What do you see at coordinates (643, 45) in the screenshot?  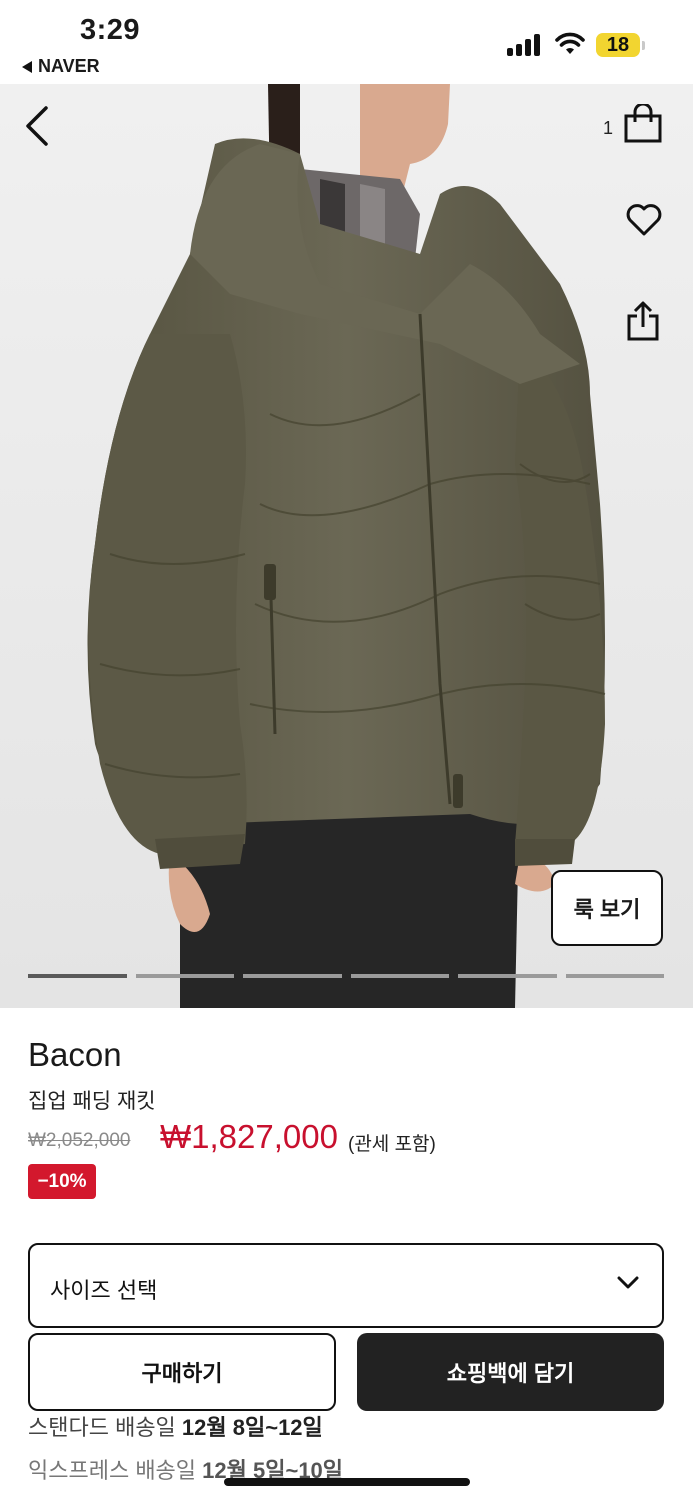 I see `battery-tip` at bounding box center [643, 45].